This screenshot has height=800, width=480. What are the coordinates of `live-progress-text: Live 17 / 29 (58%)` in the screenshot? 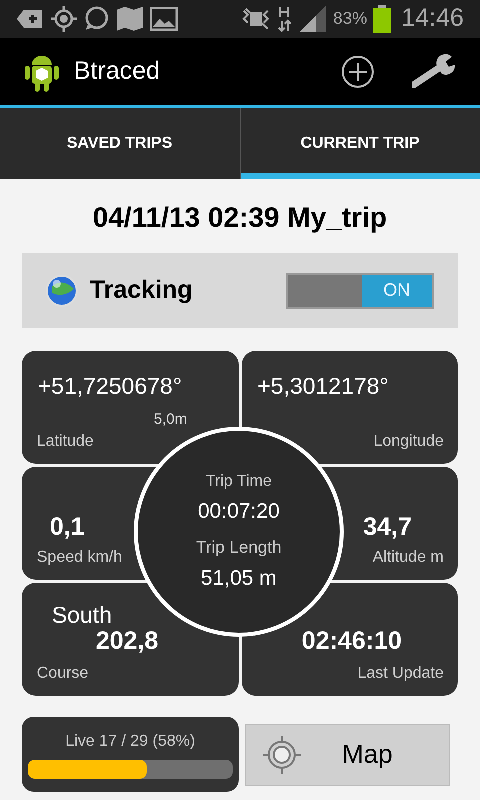 It's located at (131, 742).